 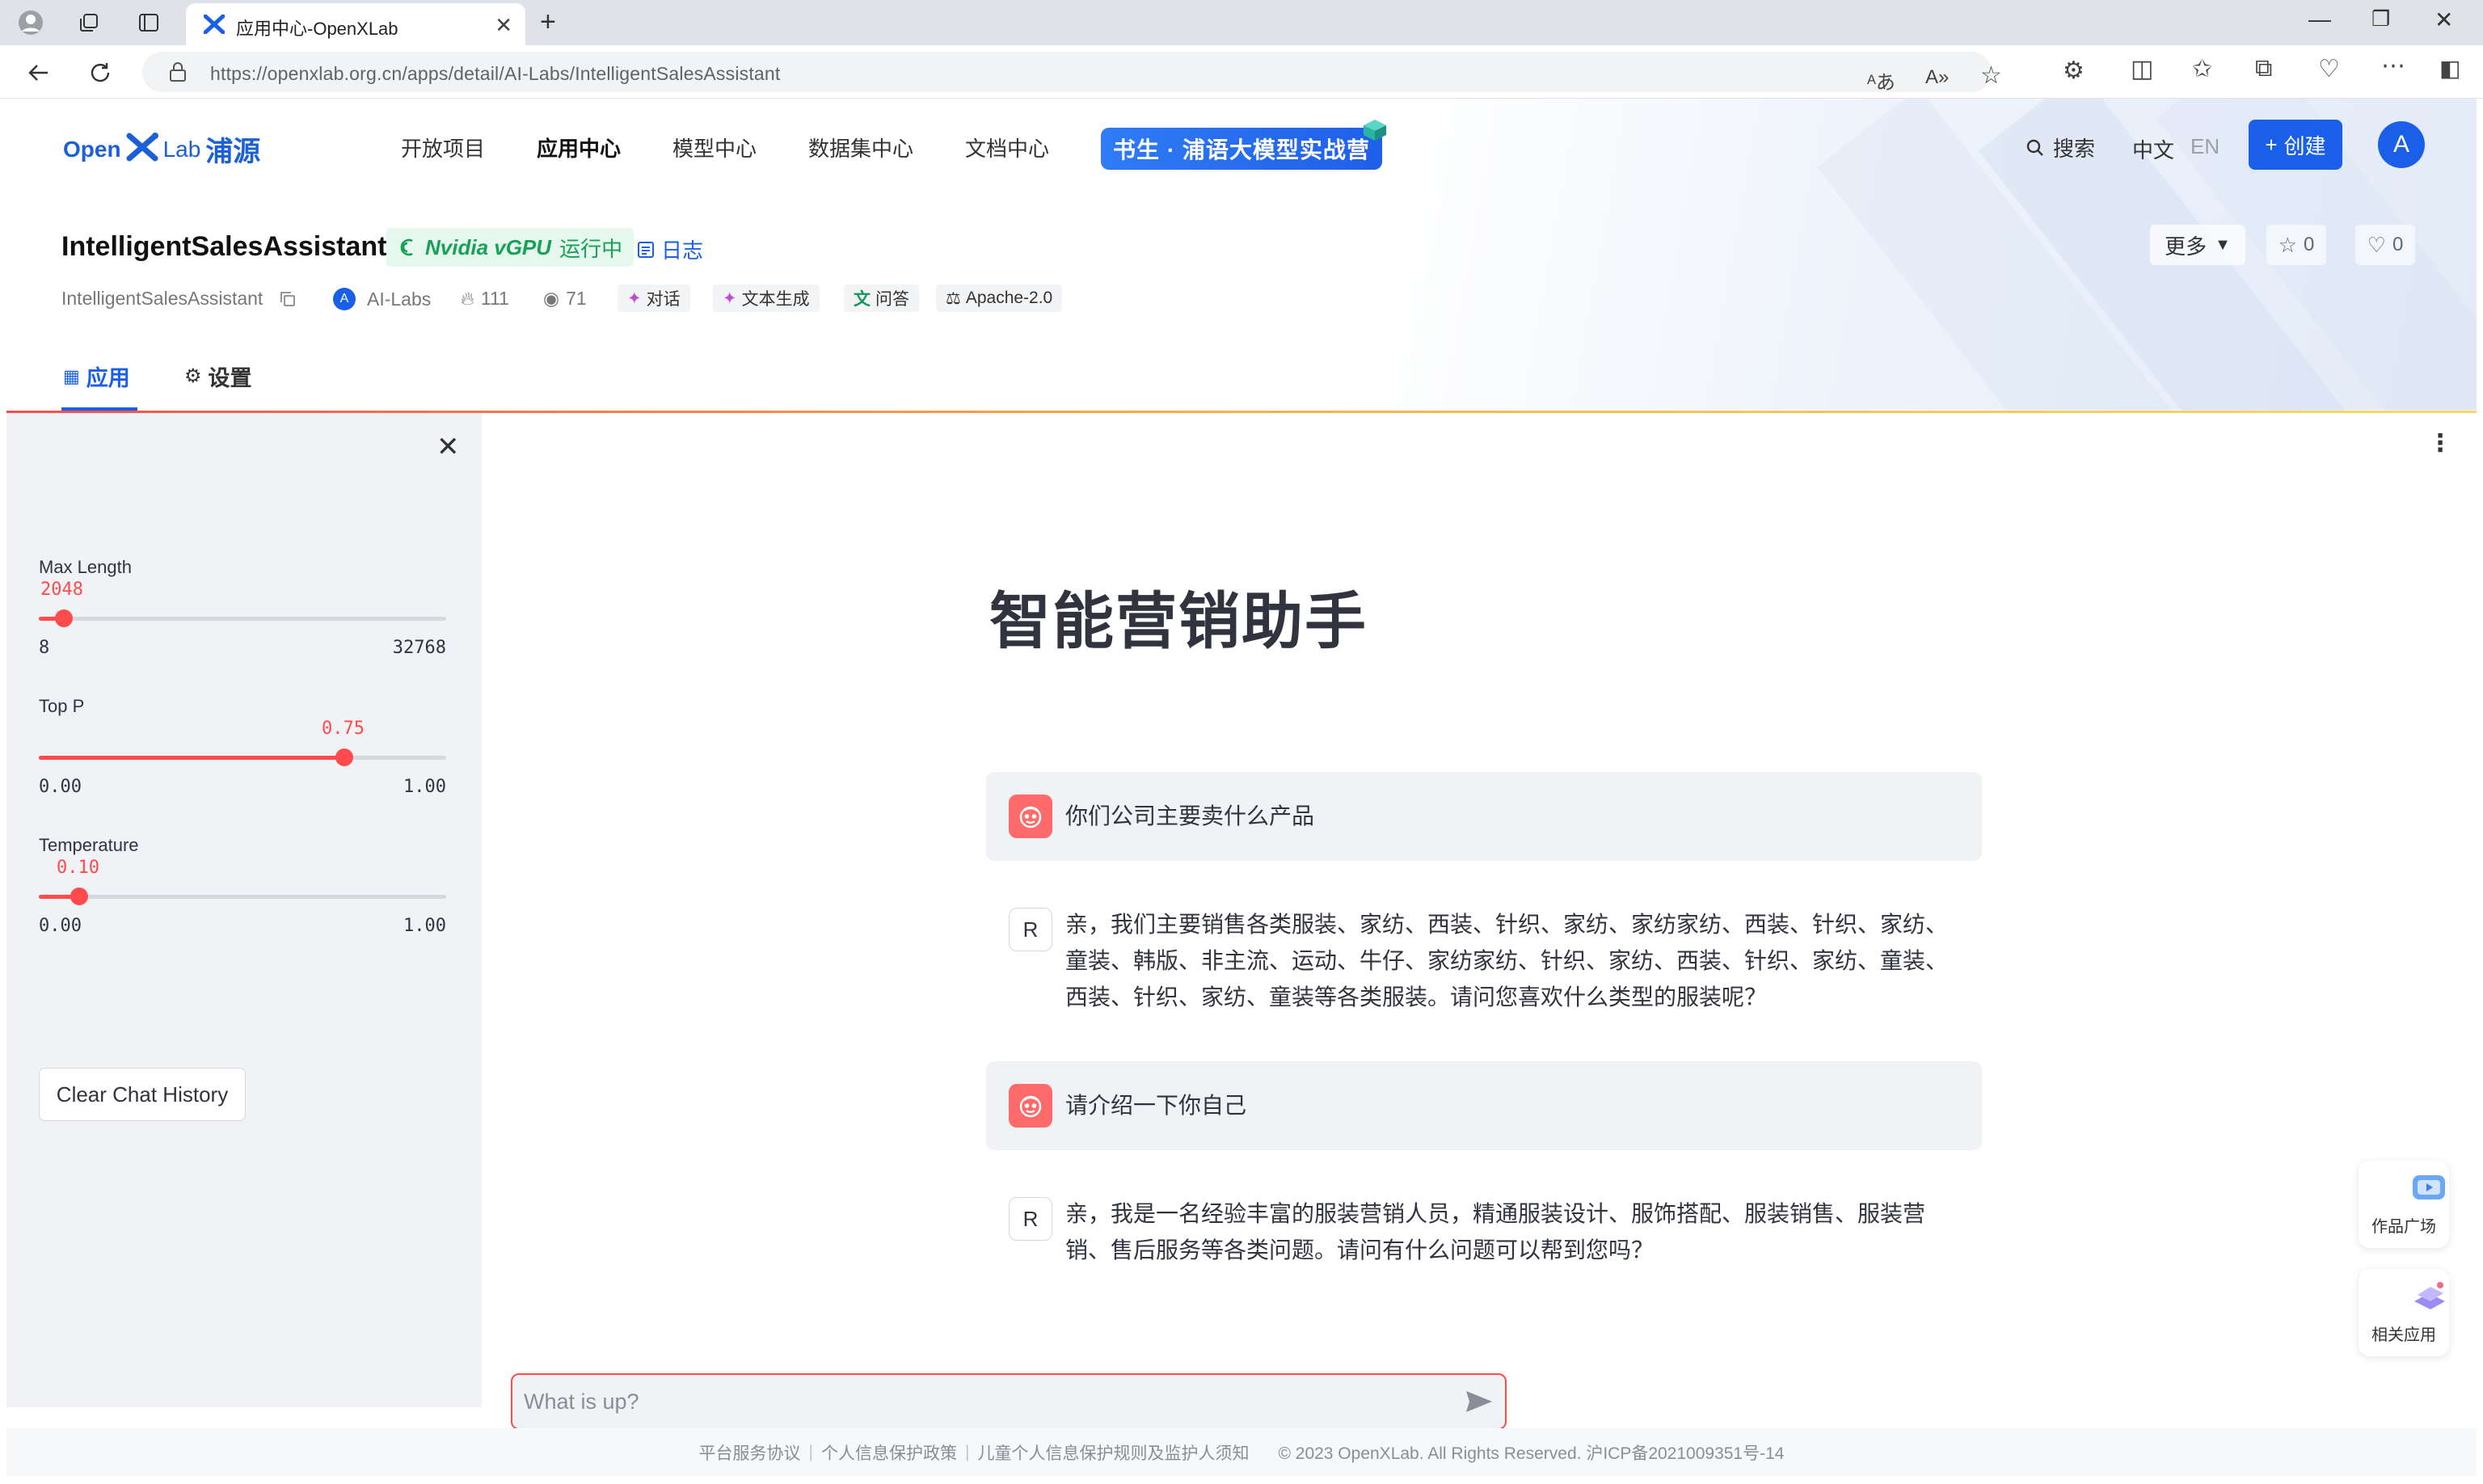 What do you see at coordinates (548, 22) in the screenshot?
I see `new-tab-icon: +` at bounding box center [548, 22].